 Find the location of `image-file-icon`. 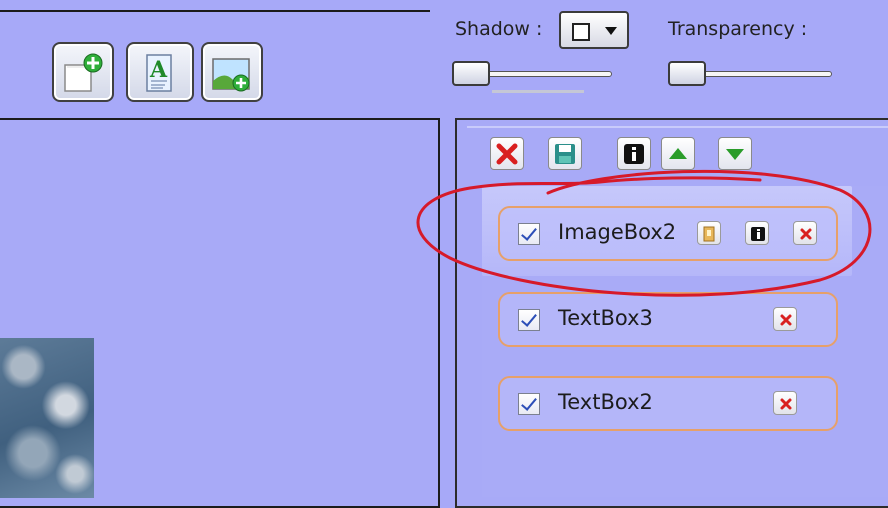

image-file-icon is located at coordinates (709, 234).